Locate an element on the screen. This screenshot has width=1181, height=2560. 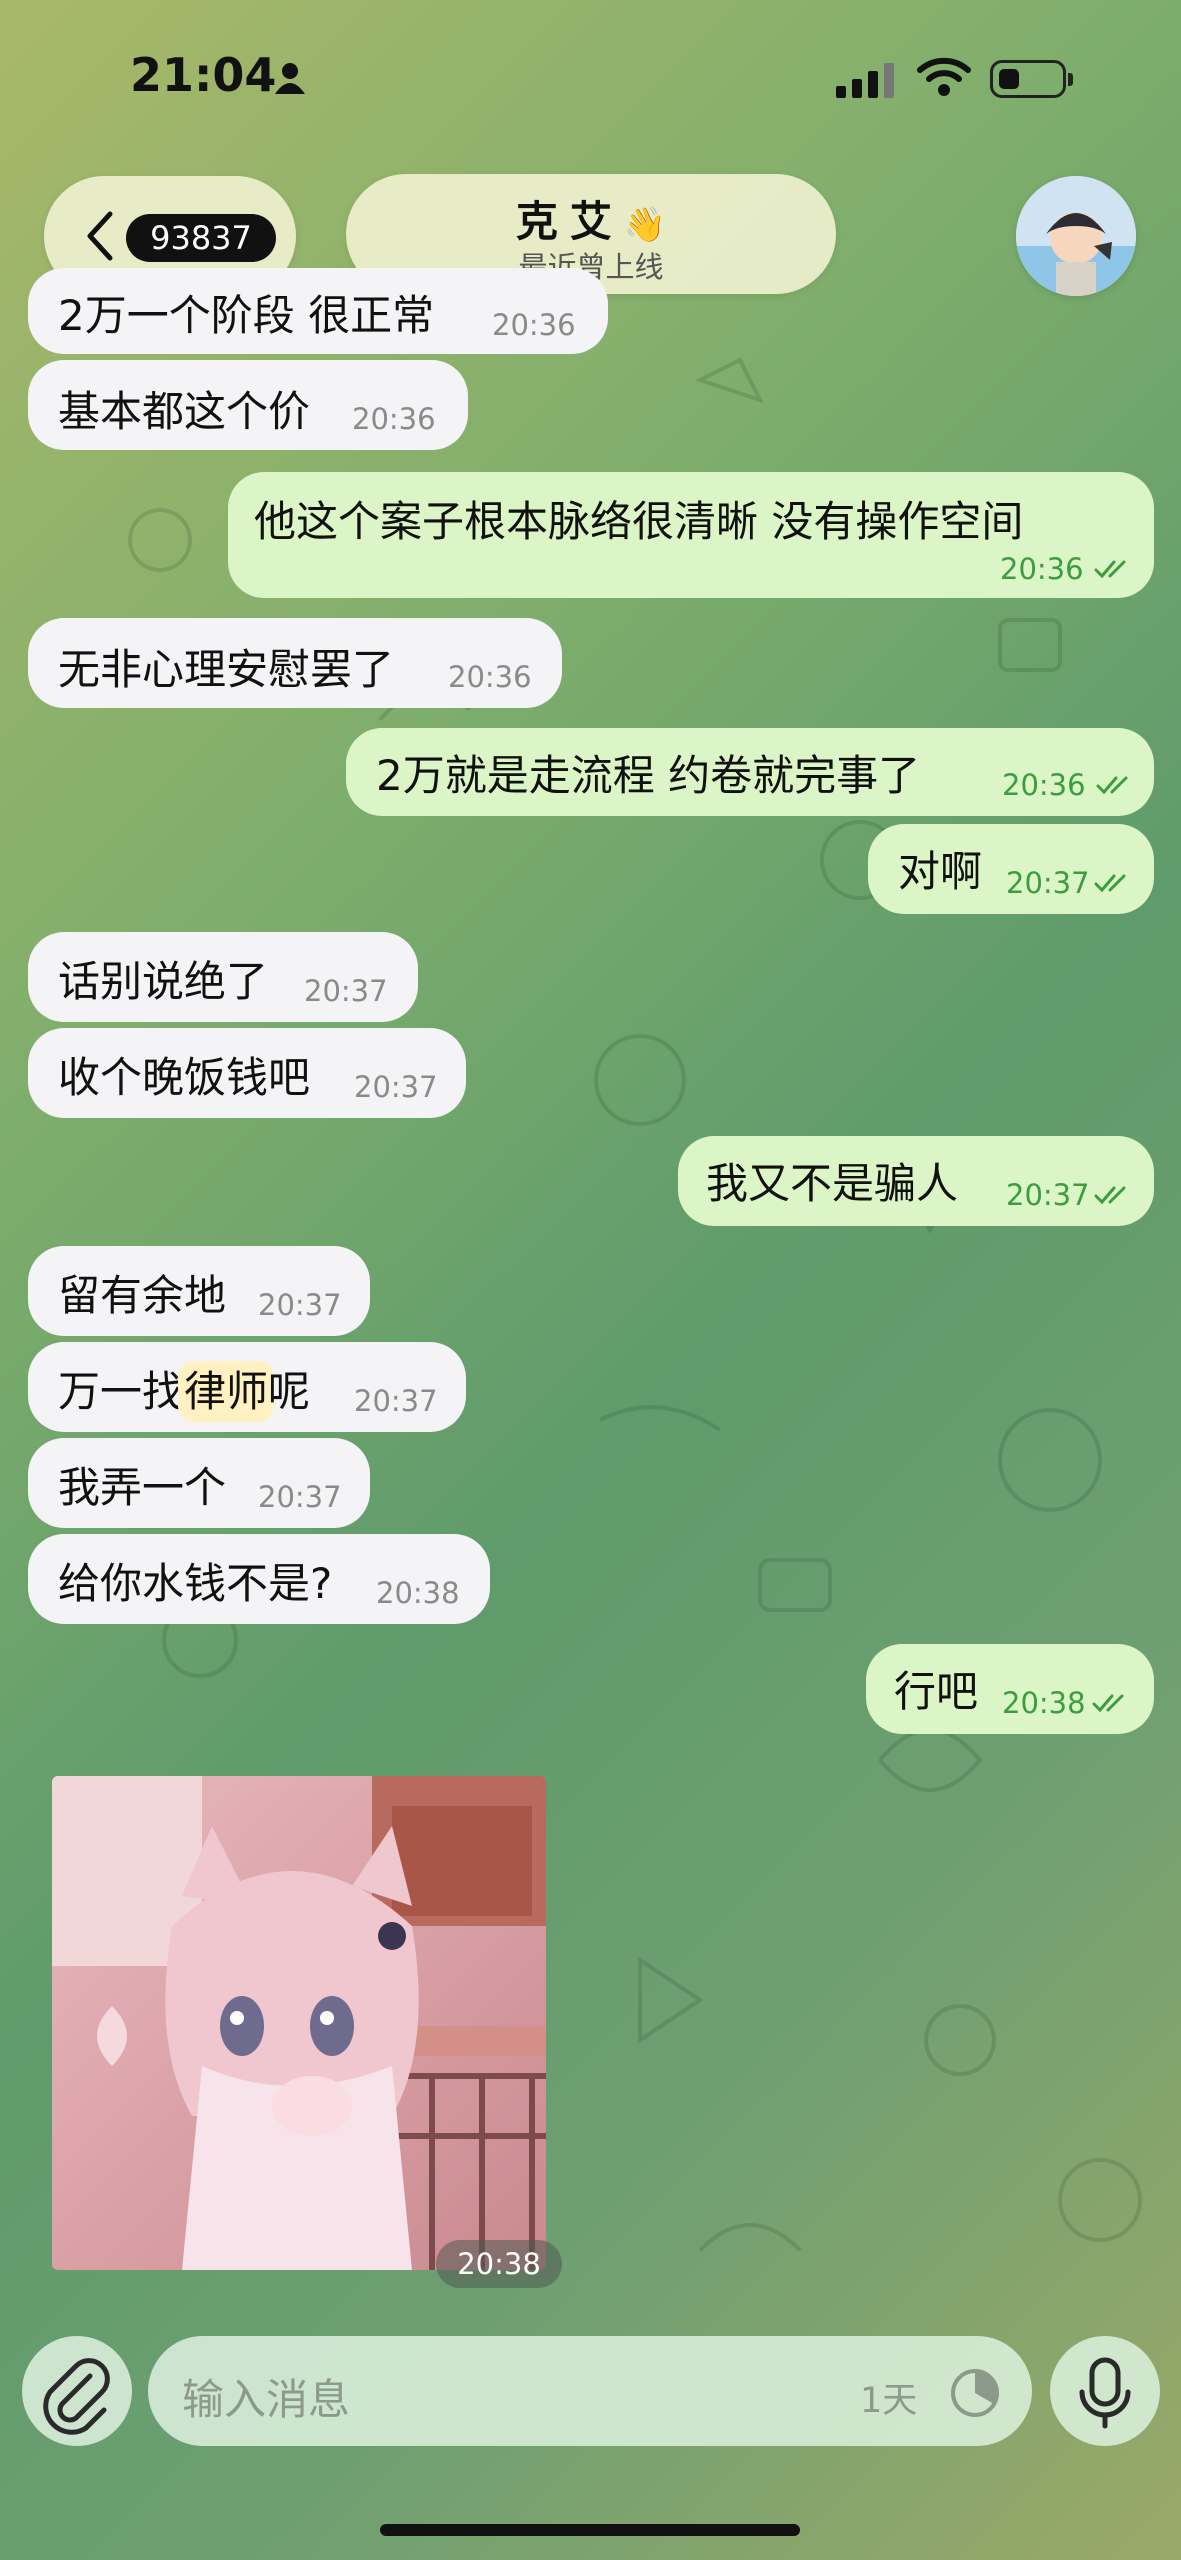
battery-icon is located at coordinates (1031, 79).